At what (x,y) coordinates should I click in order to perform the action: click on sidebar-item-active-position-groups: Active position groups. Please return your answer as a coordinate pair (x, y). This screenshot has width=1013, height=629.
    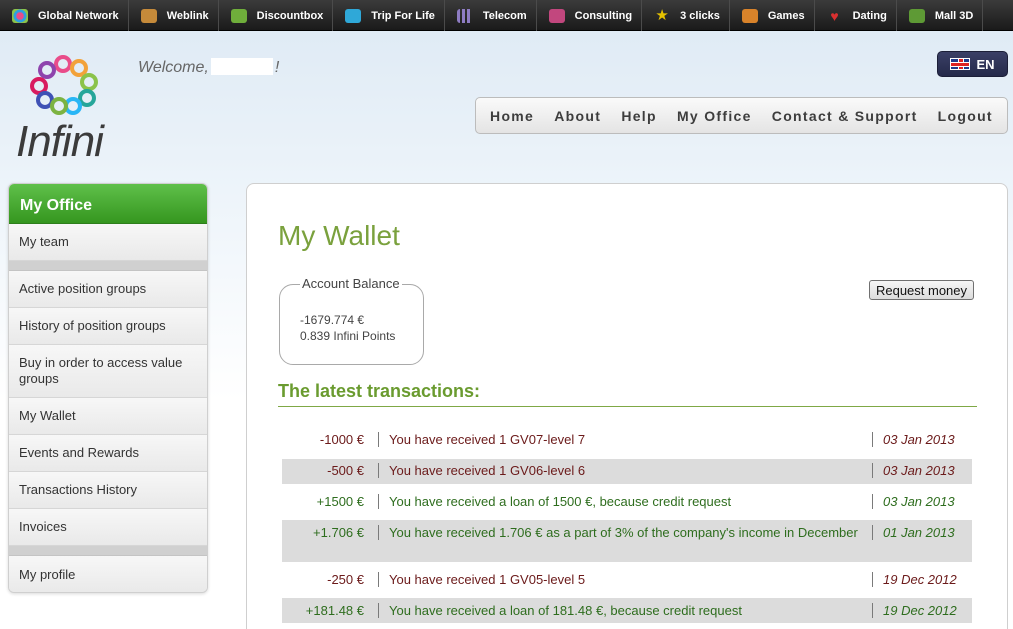
    Looking at the image, I should click on (108, 289).